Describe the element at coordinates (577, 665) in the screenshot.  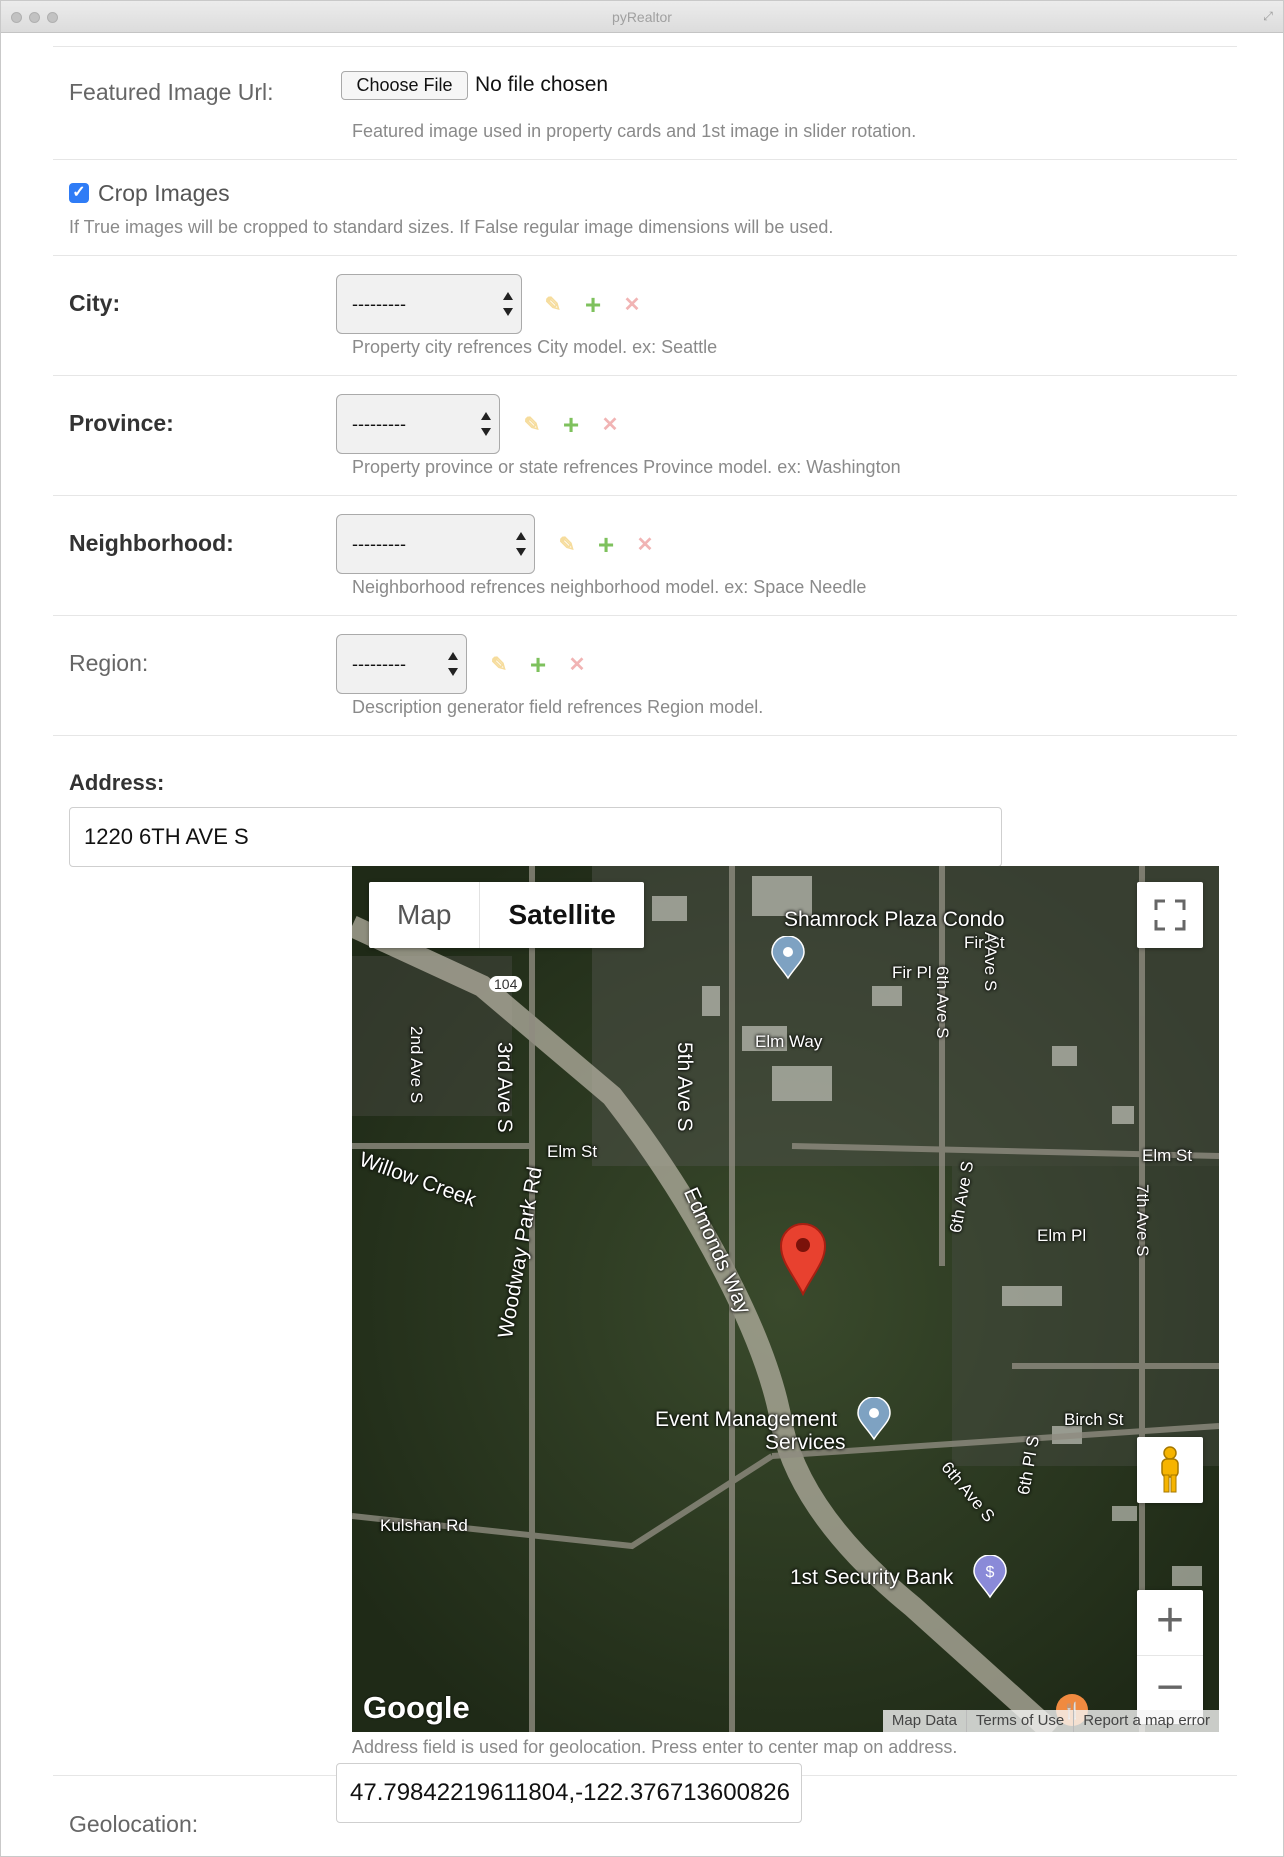
I see `delete-region-x-icon: ✕` at that location.